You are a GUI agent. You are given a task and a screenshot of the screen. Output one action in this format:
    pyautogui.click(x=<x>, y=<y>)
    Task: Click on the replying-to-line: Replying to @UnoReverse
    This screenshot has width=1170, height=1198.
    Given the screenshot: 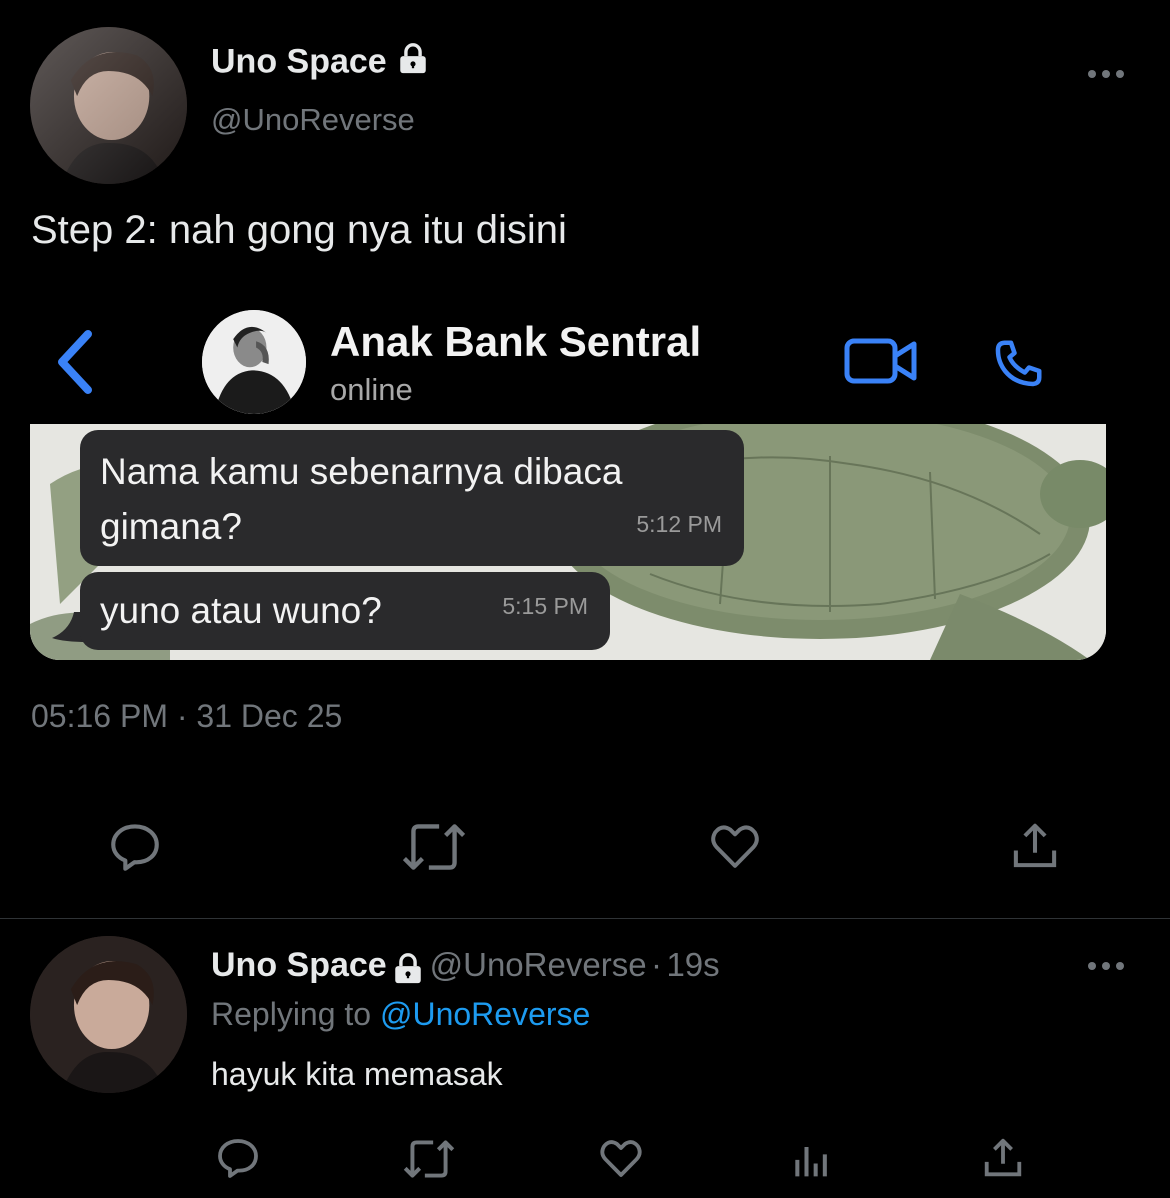 What is the action you would take?
    pyautogui.click(x=400, y=1014)
    